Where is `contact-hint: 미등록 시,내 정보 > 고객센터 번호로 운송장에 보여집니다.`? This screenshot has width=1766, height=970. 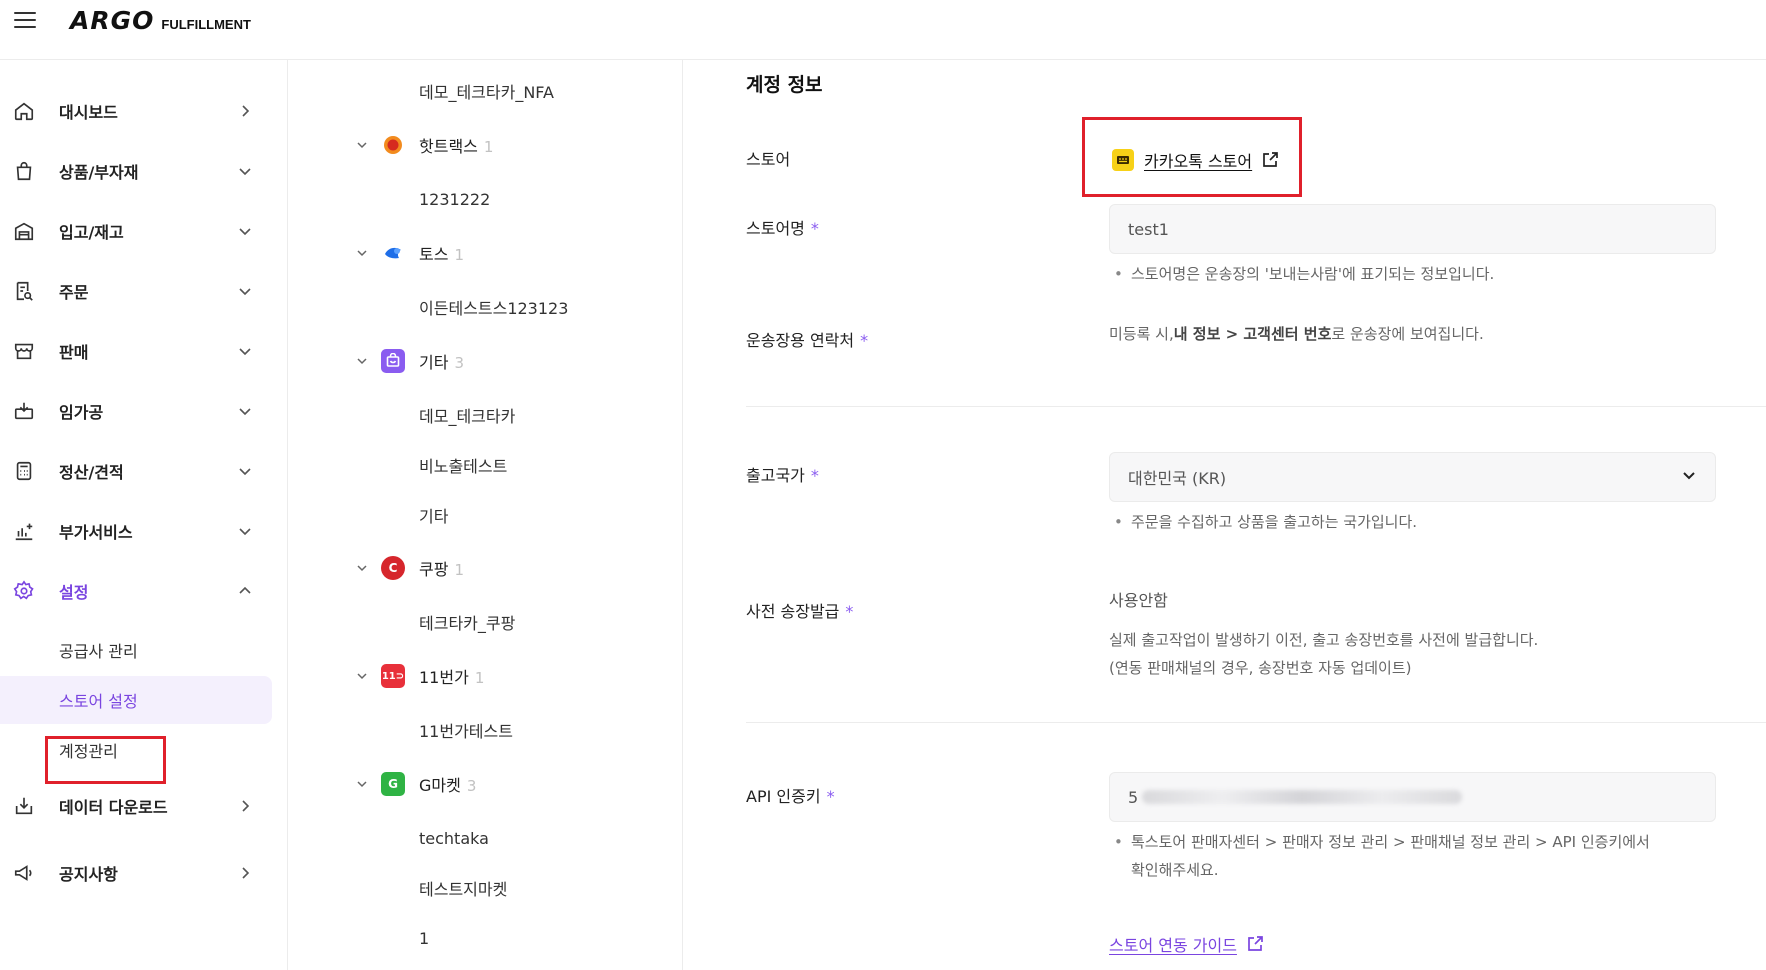 contact-hint: 미등록 시,내 정보 > 고객센터 번호로 운송장에 보여집니다. is located at coordinates (1296, 334).